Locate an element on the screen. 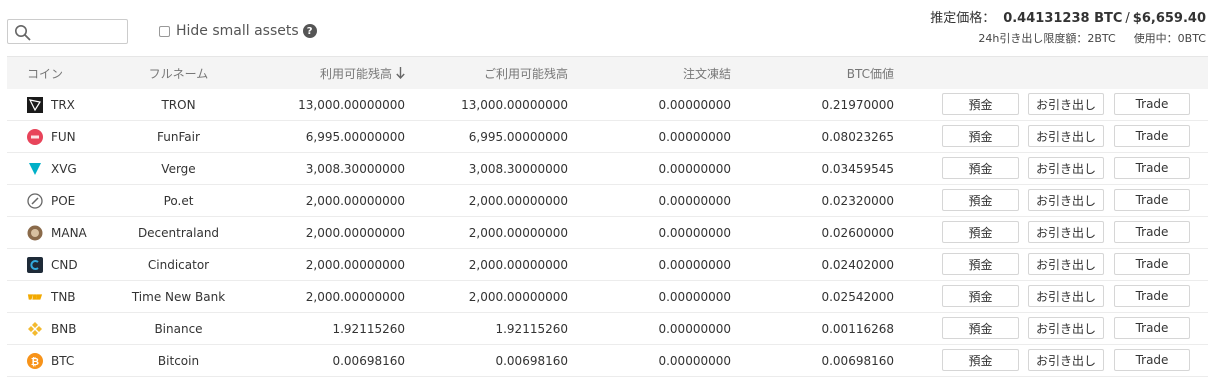 This screenshot has width=1229, height=377. available-balance: 1.92115260 is located at coordinates (531, 328).